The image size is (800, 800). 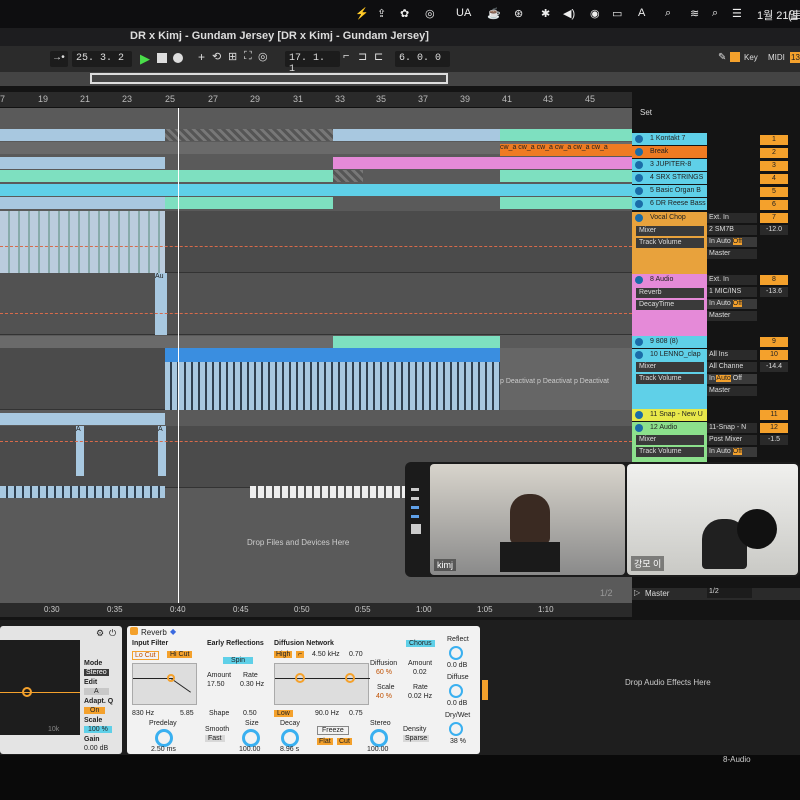 What do you see at coordinates (456, 653) in the screenshot?
I see `reflect-knob` at bounding box center [456, 653].